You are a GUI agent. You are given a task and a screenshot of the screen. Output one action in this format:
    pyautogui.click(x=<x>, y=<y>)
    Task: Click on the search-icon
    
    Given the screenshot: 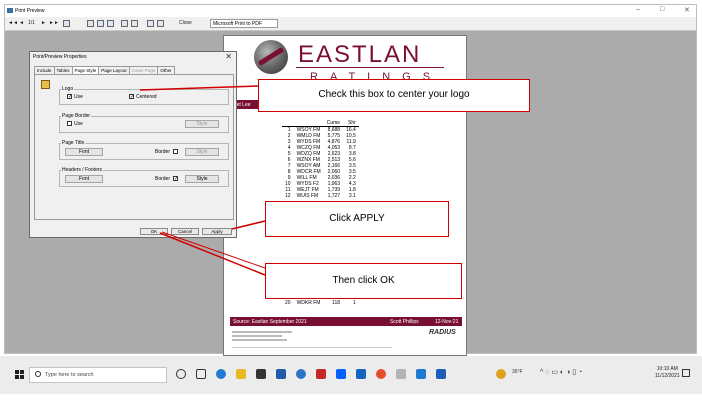 What is the action you would take?
    pyautogui.click(x=38, y=374)
    